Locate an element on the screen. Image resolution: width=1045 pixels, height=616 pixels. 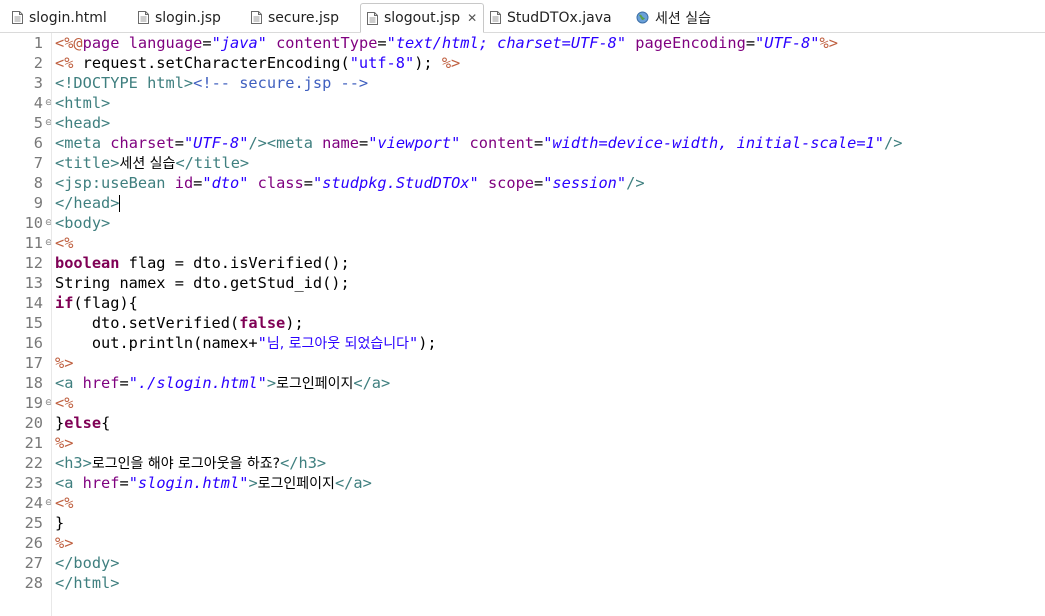
tab-studdtox-java: StudDTOx.java is located at coordinates (551, 17).